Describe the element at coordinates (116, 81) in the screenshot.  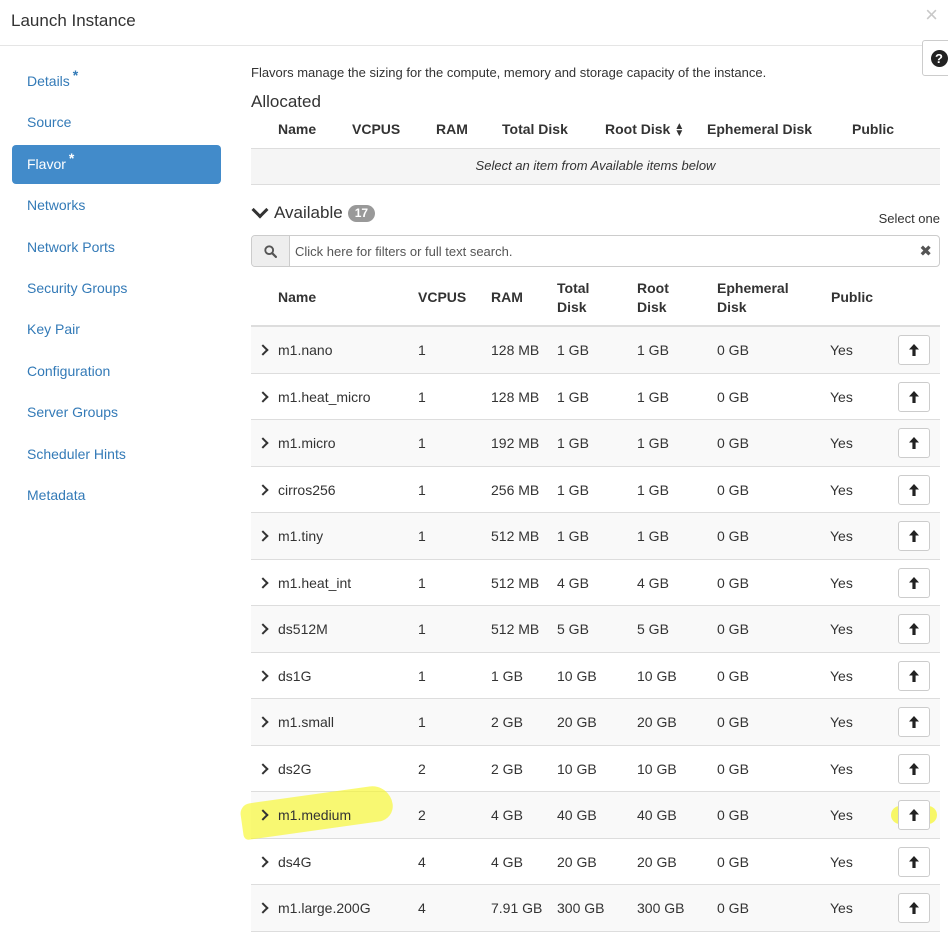
I see `nav-item-details: Details *` at that location.